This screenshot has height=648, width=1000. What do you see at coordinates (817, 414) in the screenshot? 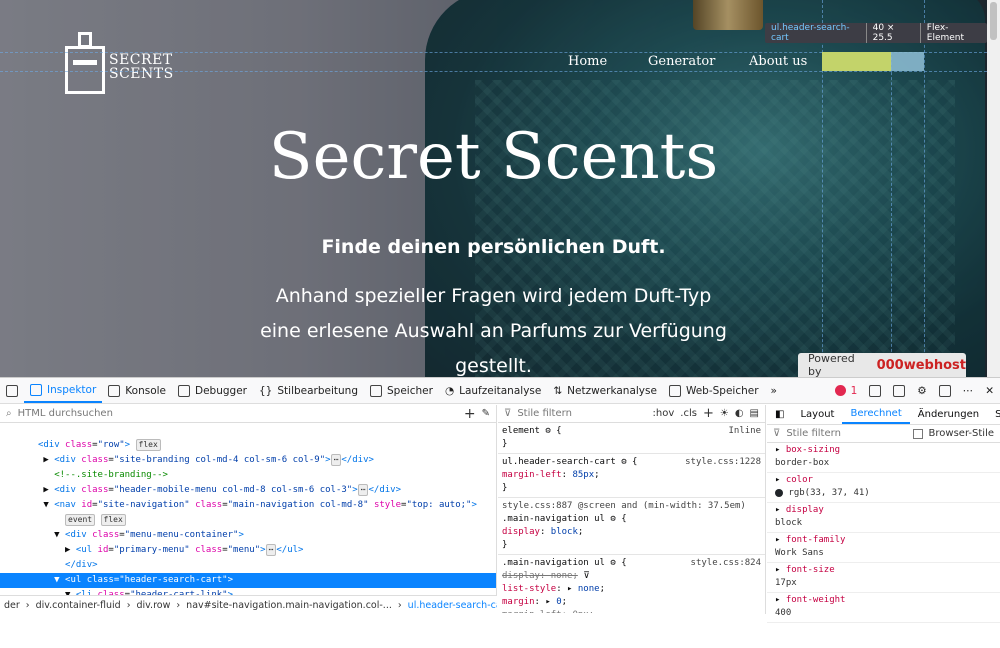
I see `tab-layout: Layout` at bounding box center [817, 414].